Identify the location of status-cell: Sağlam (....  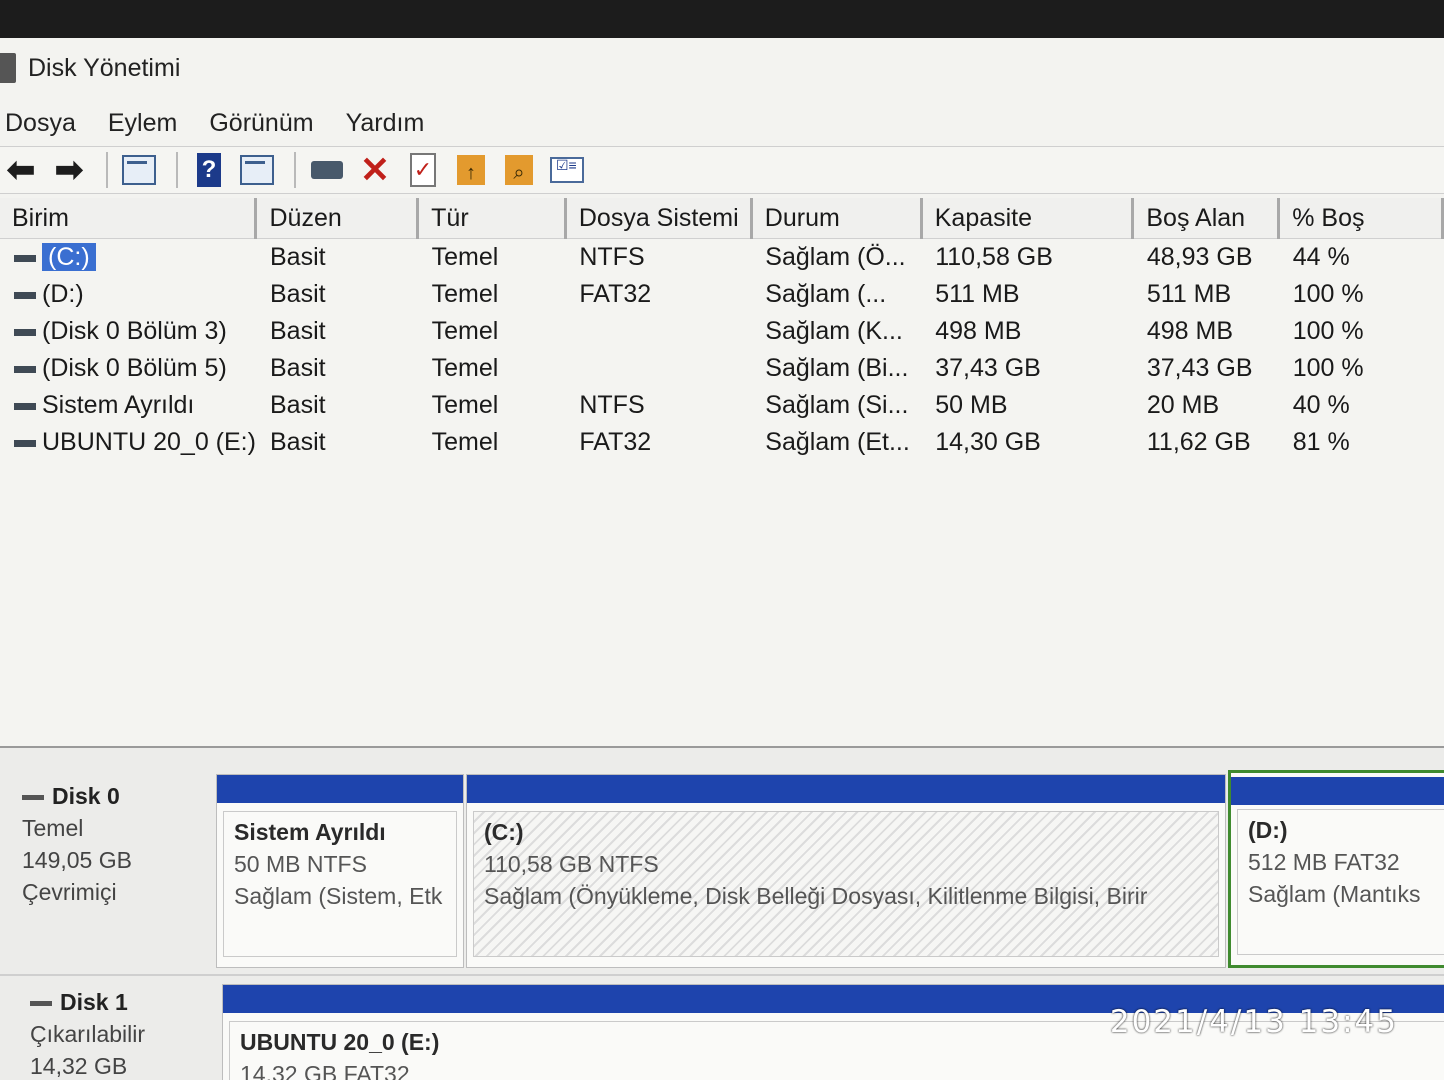
(826, 294).